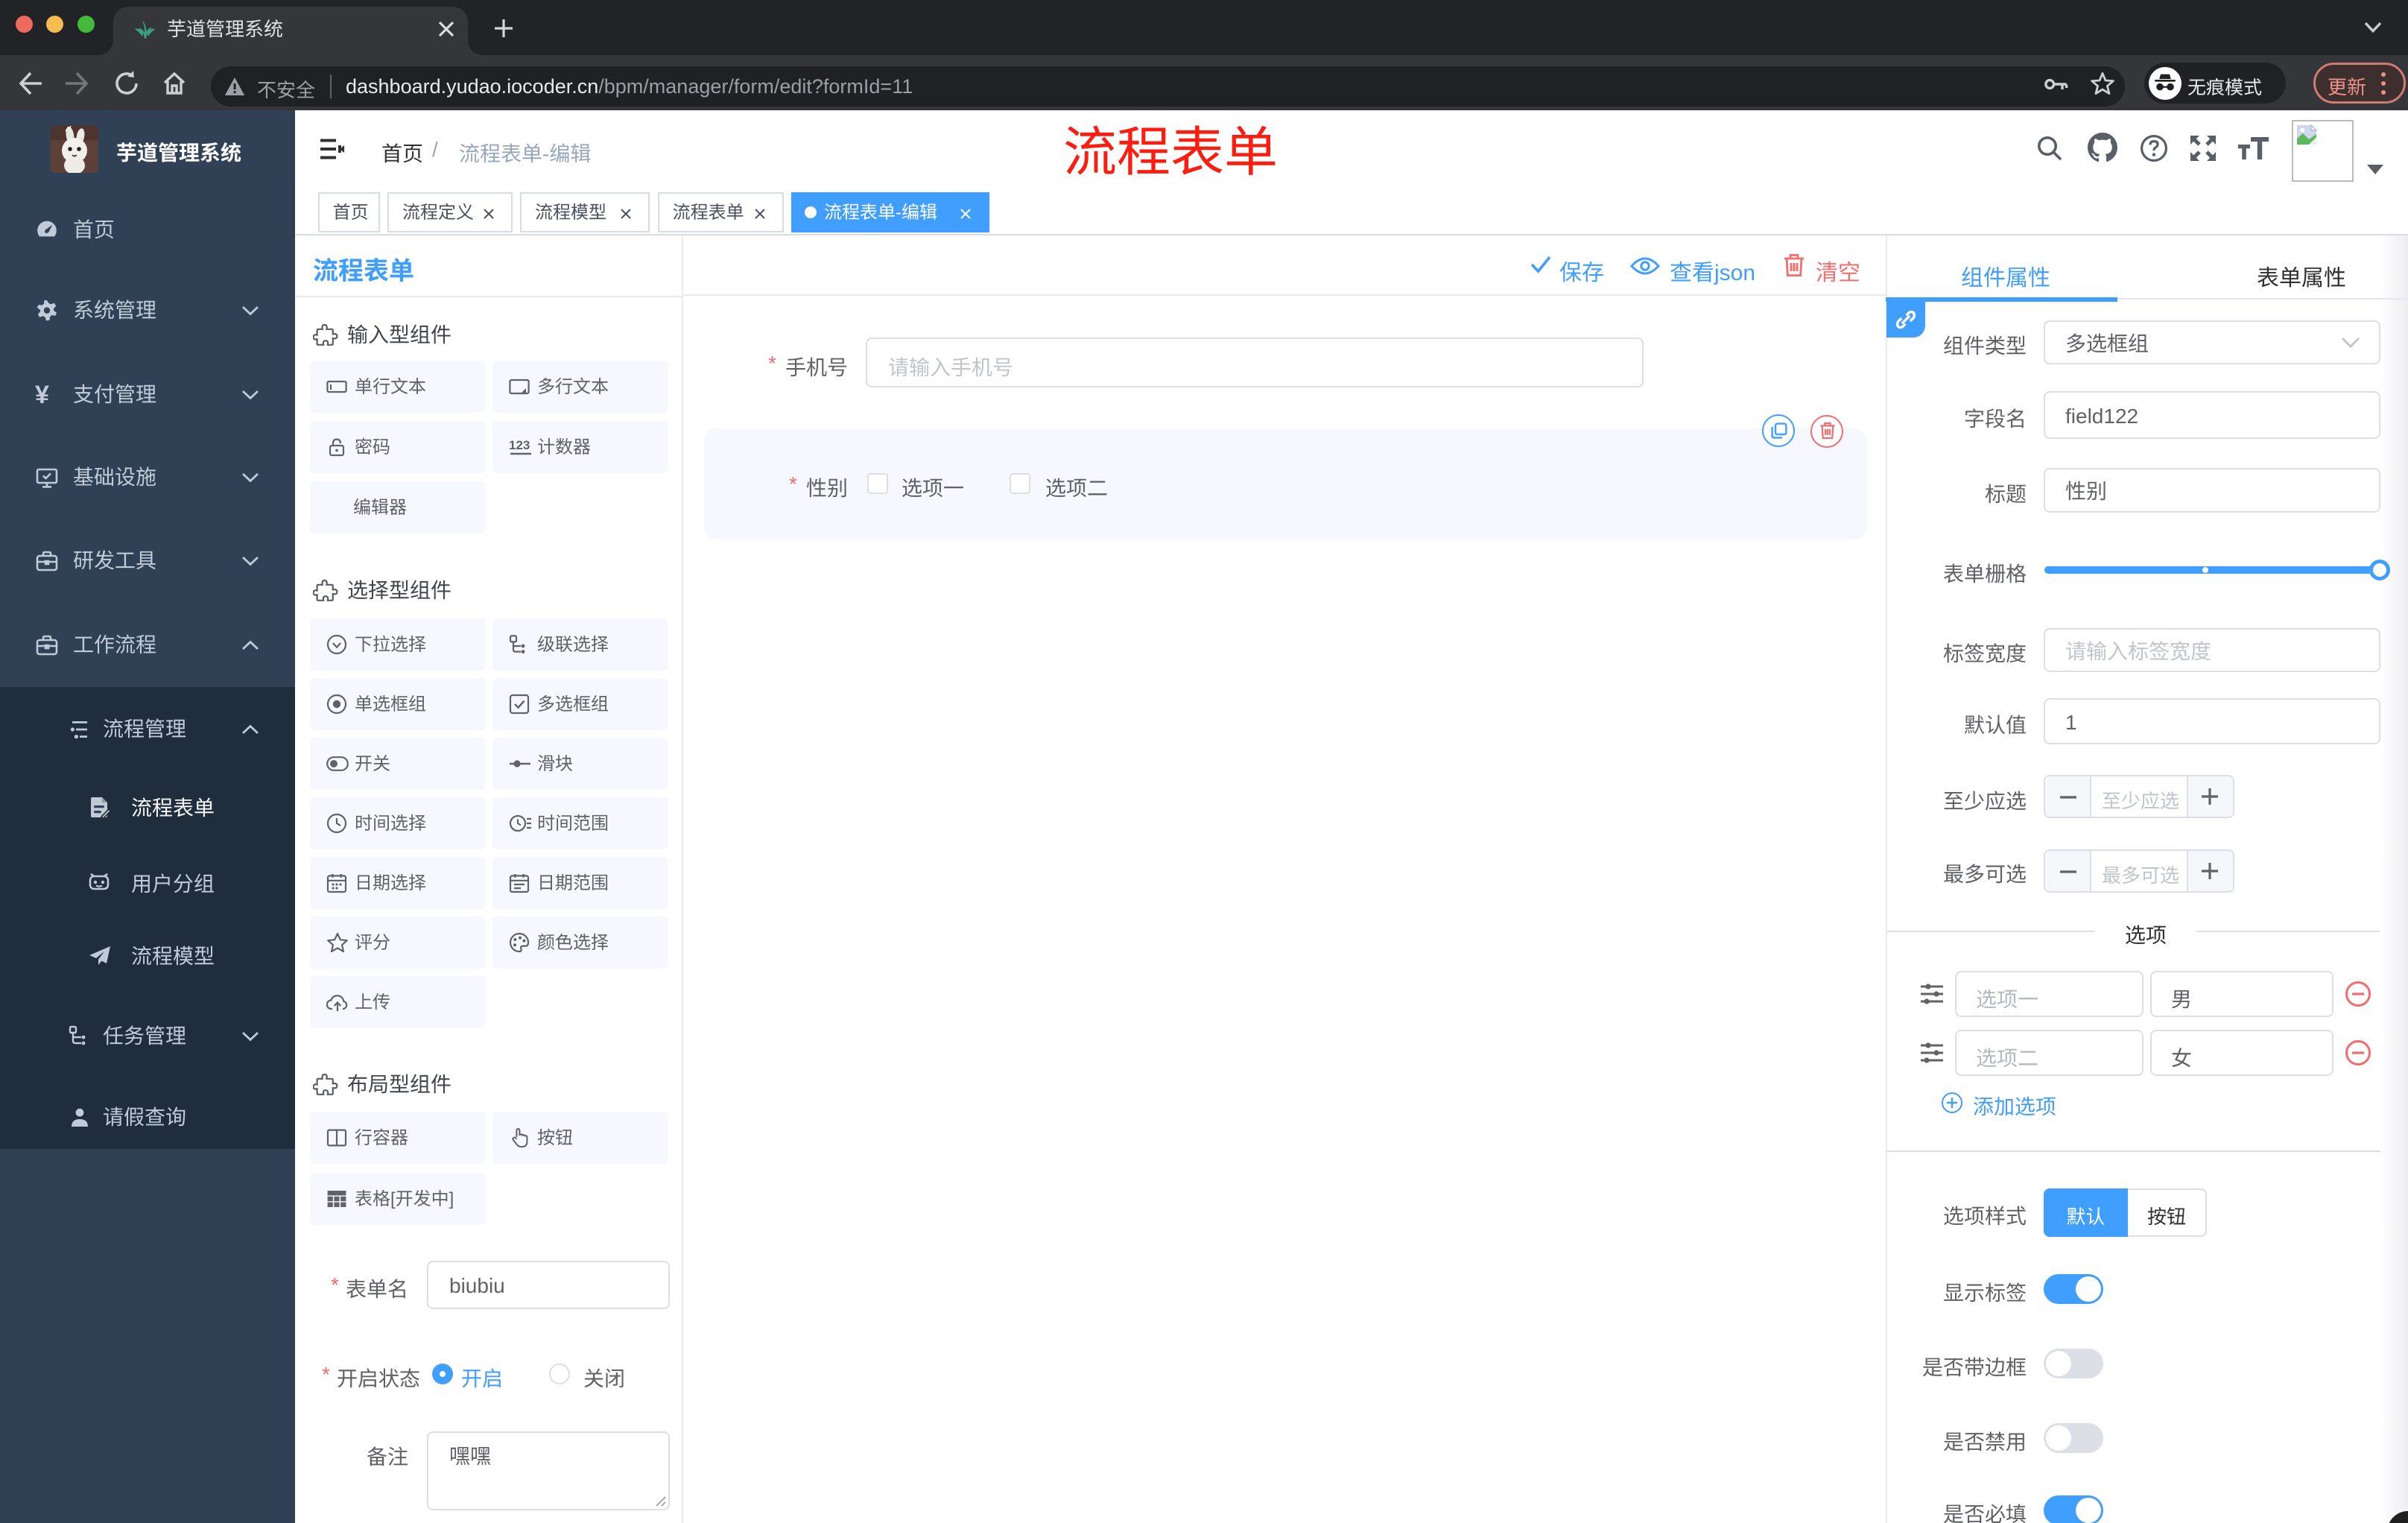 This screenshot has height=1523, width=2408. I want to click on svg-text: 123, so click(519, 445).